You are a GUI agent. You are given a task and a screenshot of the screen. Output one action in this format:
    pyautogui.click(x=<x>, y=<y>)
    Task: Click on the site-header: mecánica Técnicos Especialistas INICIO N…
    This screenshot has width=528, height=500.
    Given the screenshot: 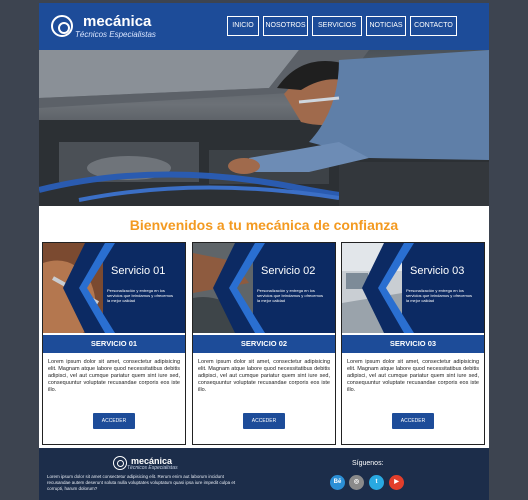 What is the action you would take?
    pyautogui.click(x=264, y=26)
    